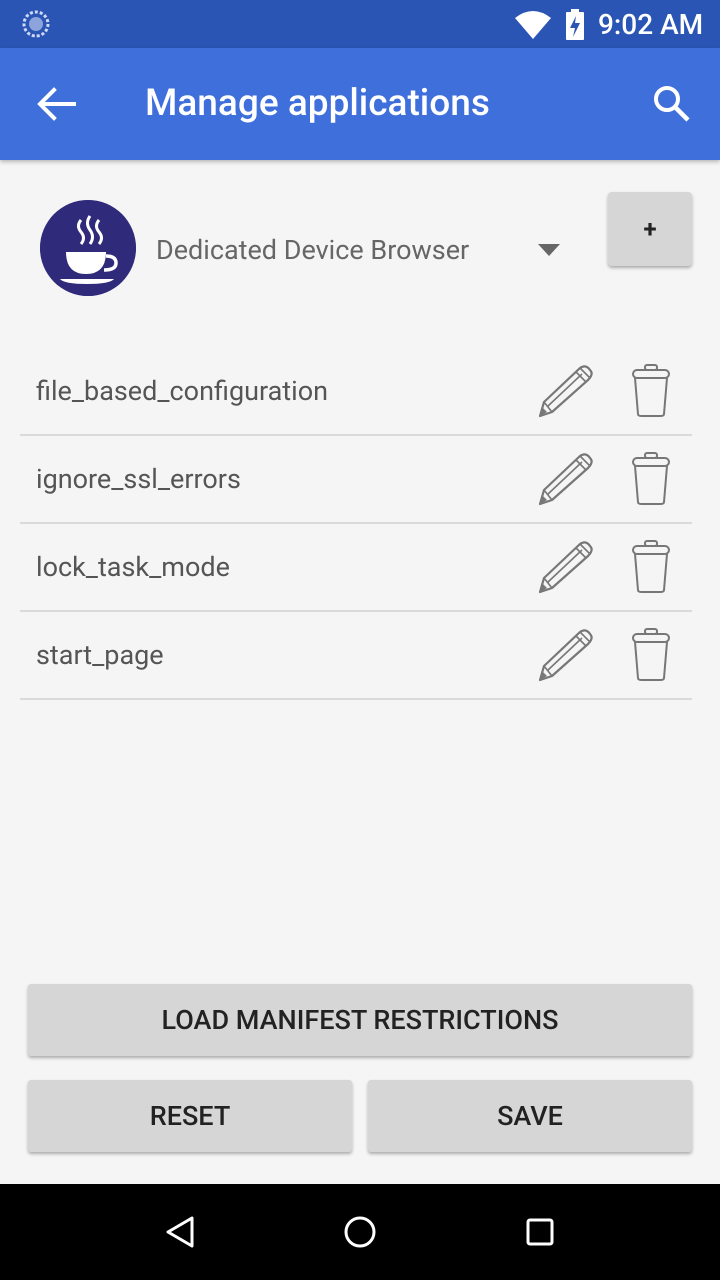 The height and width of the screenshot is (1280, 720). I want to click on nav-home-icon, so click(360, 1232).